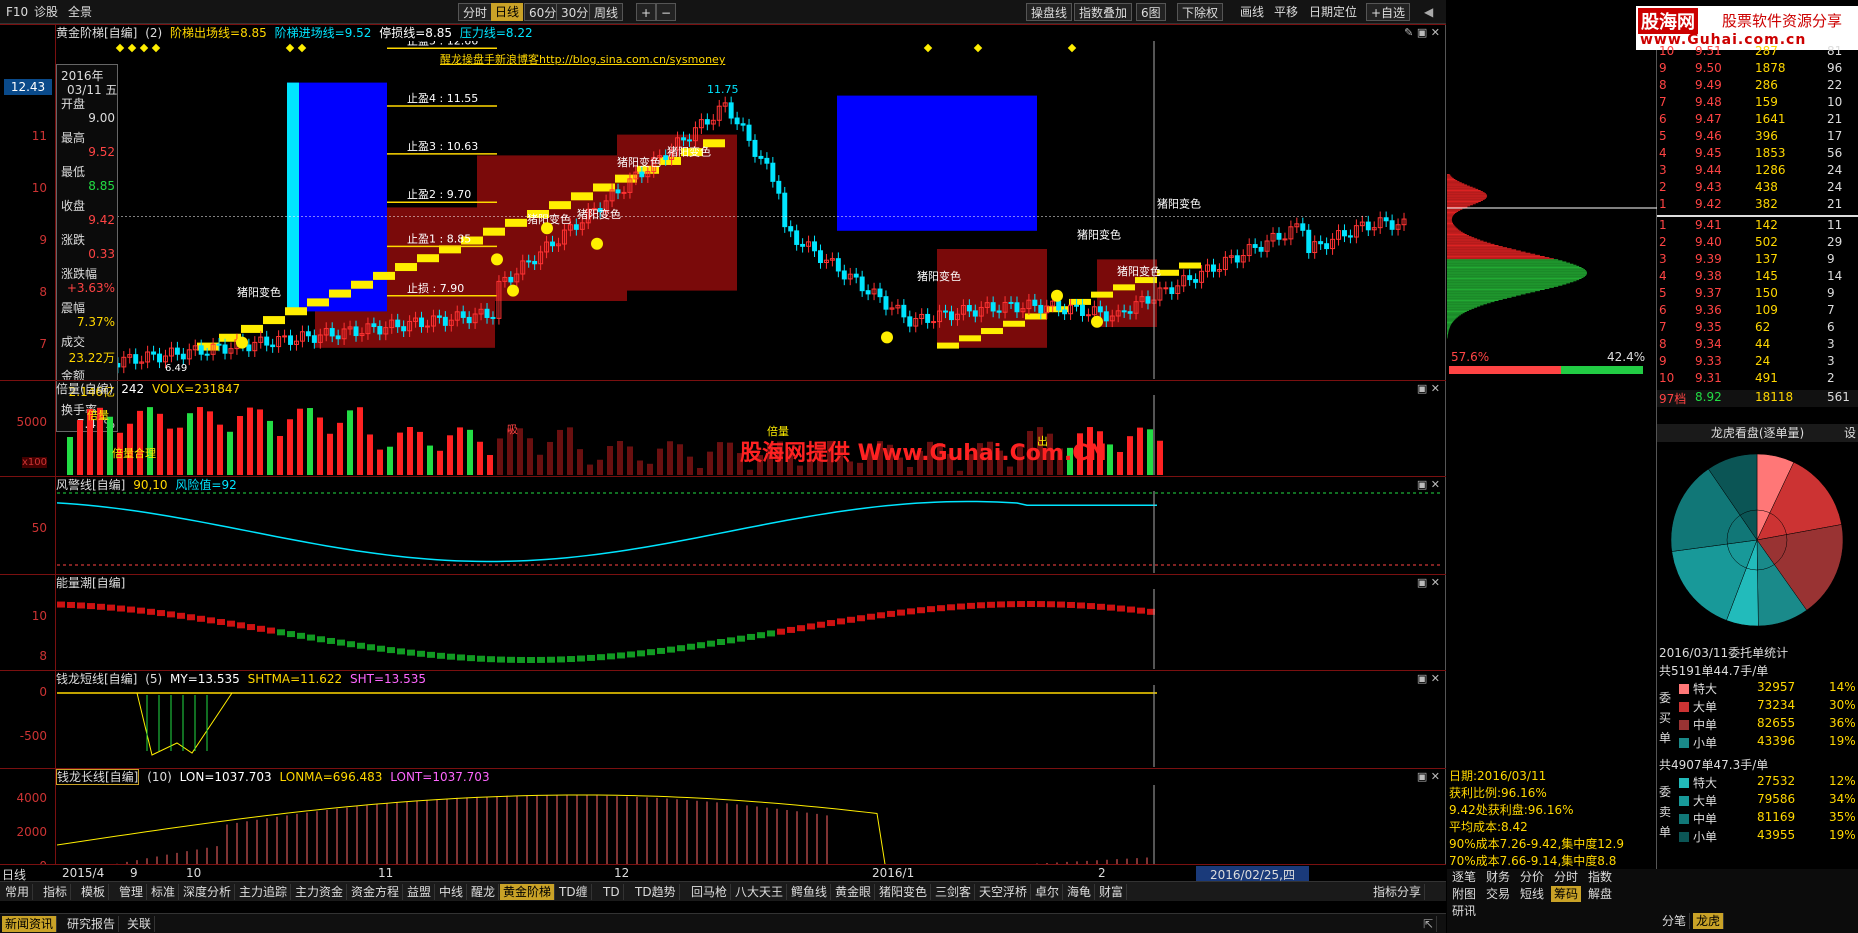  What do you see at coordinates (1757, 260) in the screenshot?
I see `book-row: 3 9.39 137 9` at bounding box center [1757, 260].